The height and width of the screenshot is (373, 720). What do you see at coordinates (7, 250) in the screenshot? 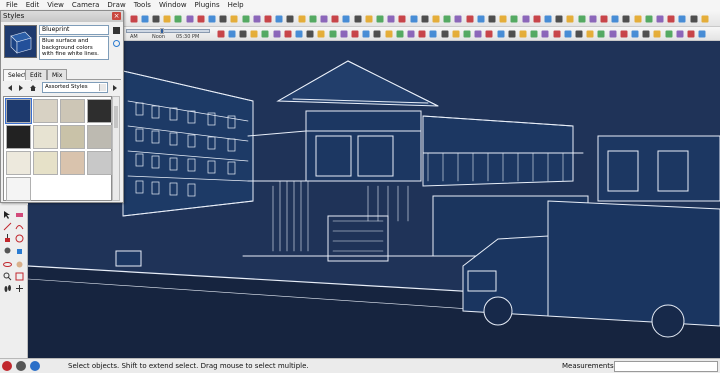
I see `tape-measure-tool` at bounding box center [7, 250].